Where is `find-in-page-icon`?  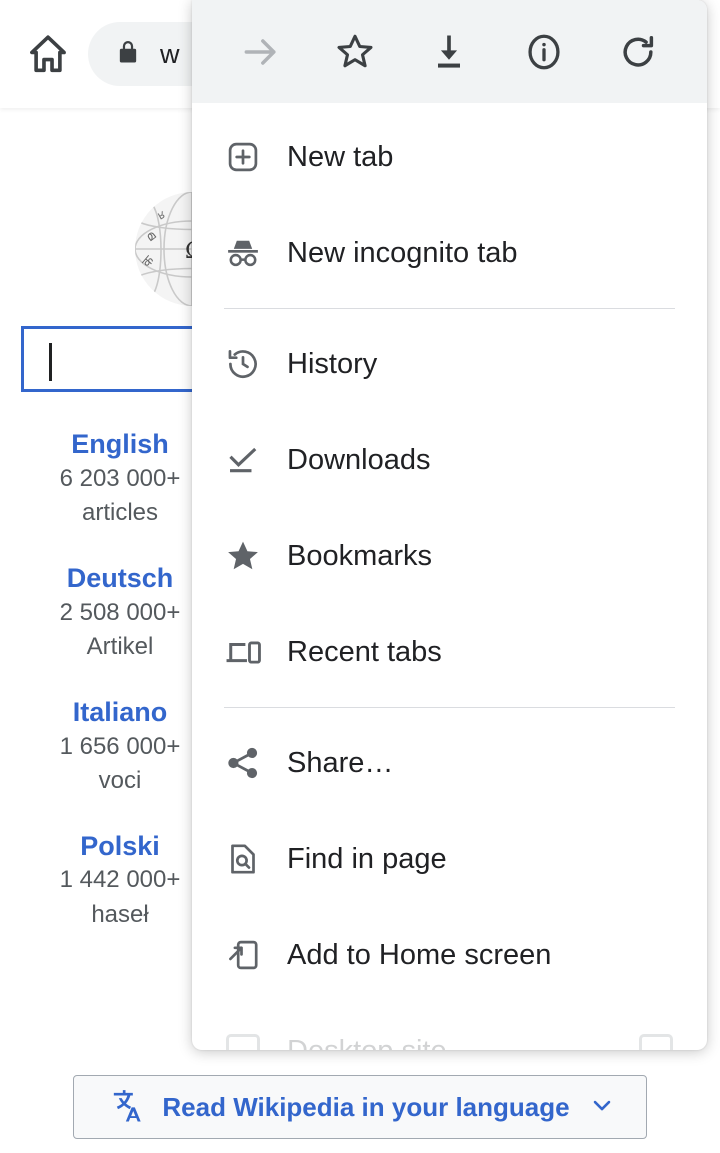
find-in-page-icon is located at coordinates (243, 859).